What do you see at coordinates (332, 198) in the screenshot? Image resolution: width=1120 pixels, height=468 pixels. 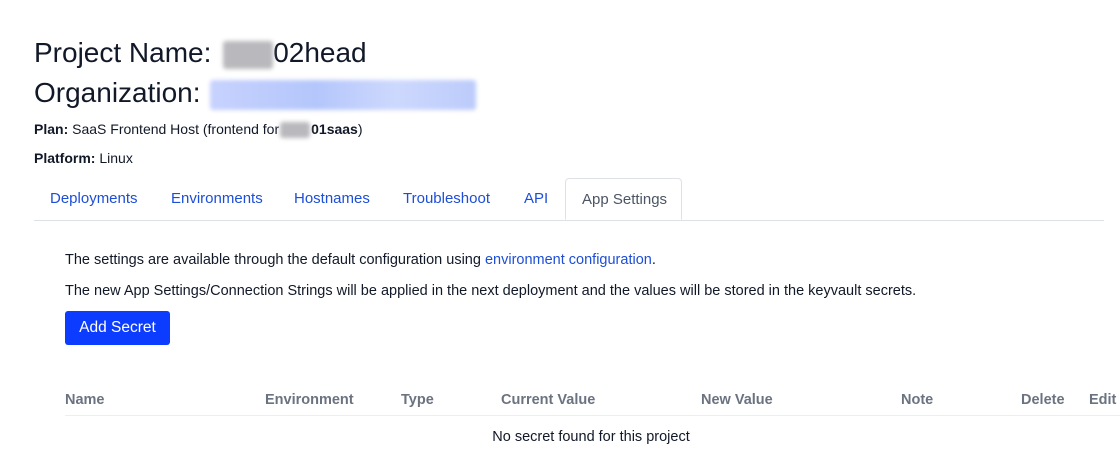 I see `tab-hostnames: Hostnames` at bounding box center [332, 198].